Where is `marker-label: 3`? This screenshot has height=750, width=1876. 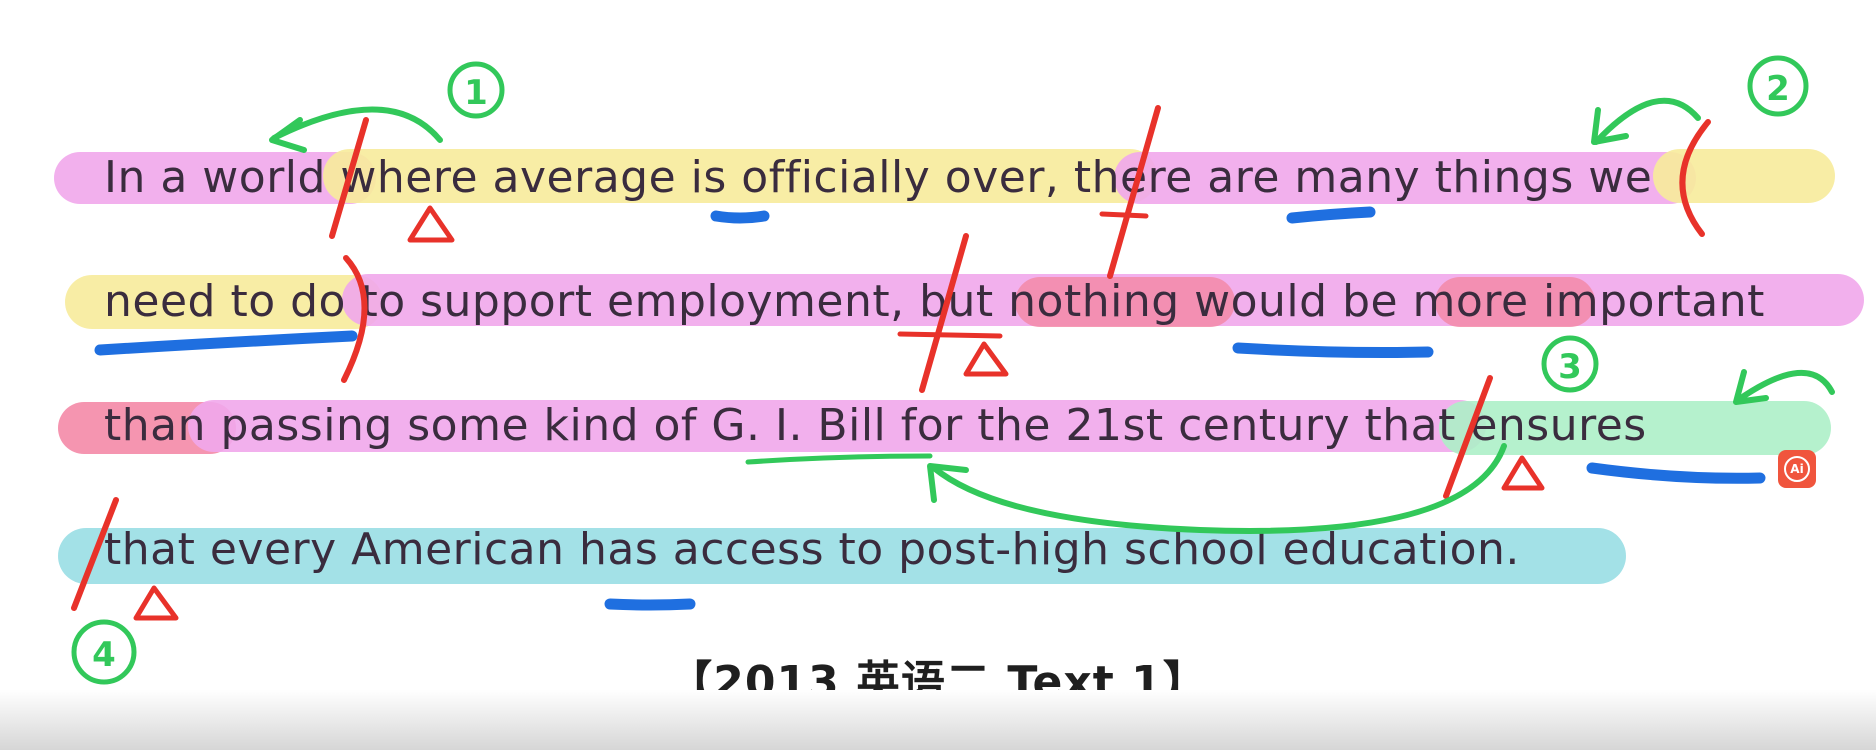
marker-label: 3 is located at coordinates (1570, 367).